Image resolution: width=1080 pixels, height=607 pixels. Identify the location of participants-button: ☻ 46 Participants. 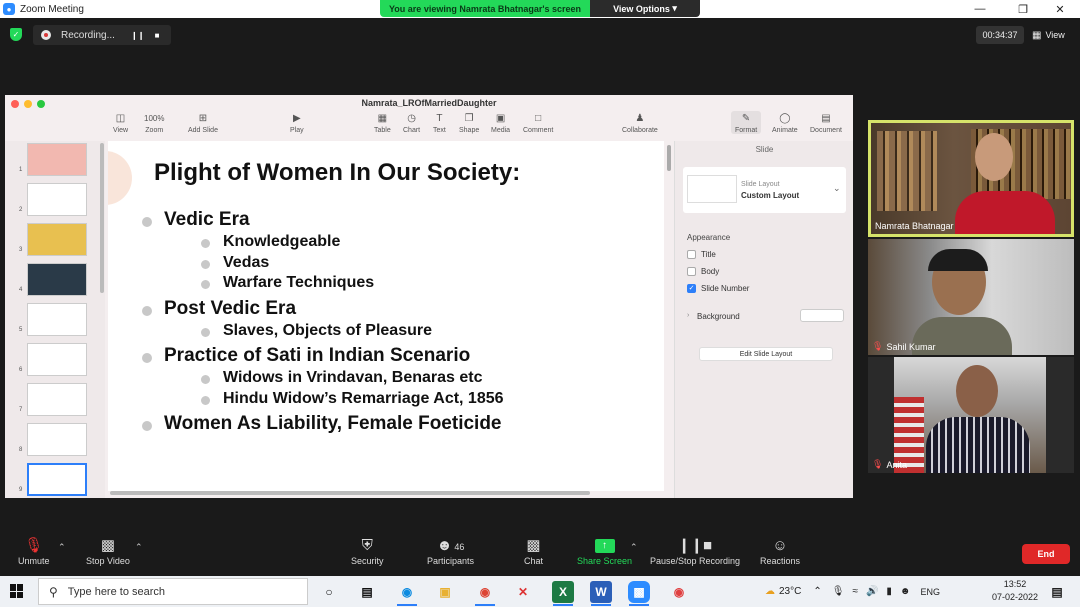
(450, 551).